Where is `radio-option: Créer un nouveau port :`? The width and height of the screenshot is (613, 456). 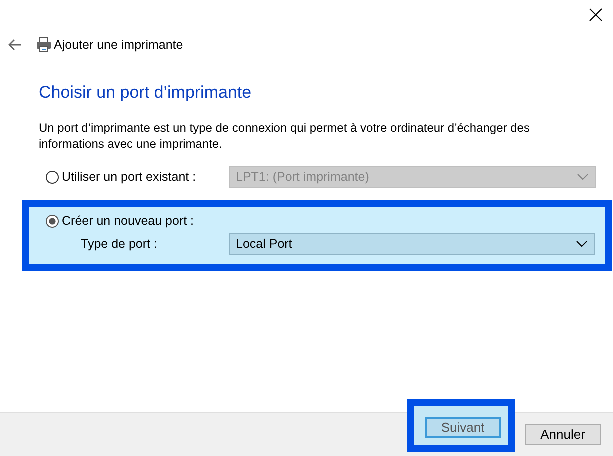 radio-option: Créer un nouveau port : is located at coordinates (137, 221).